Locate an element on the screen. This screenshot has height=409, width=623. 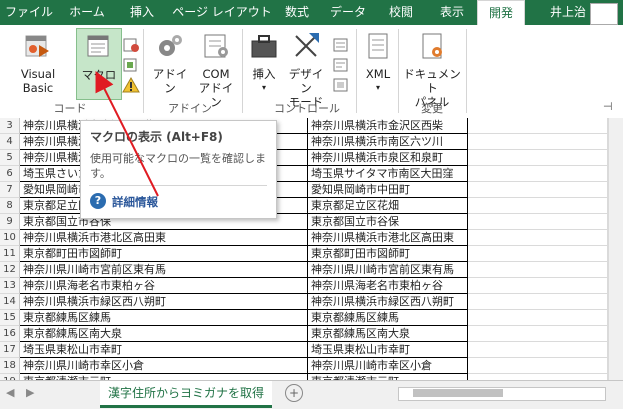
scroll-thumb is located at coordinates (458, 393).